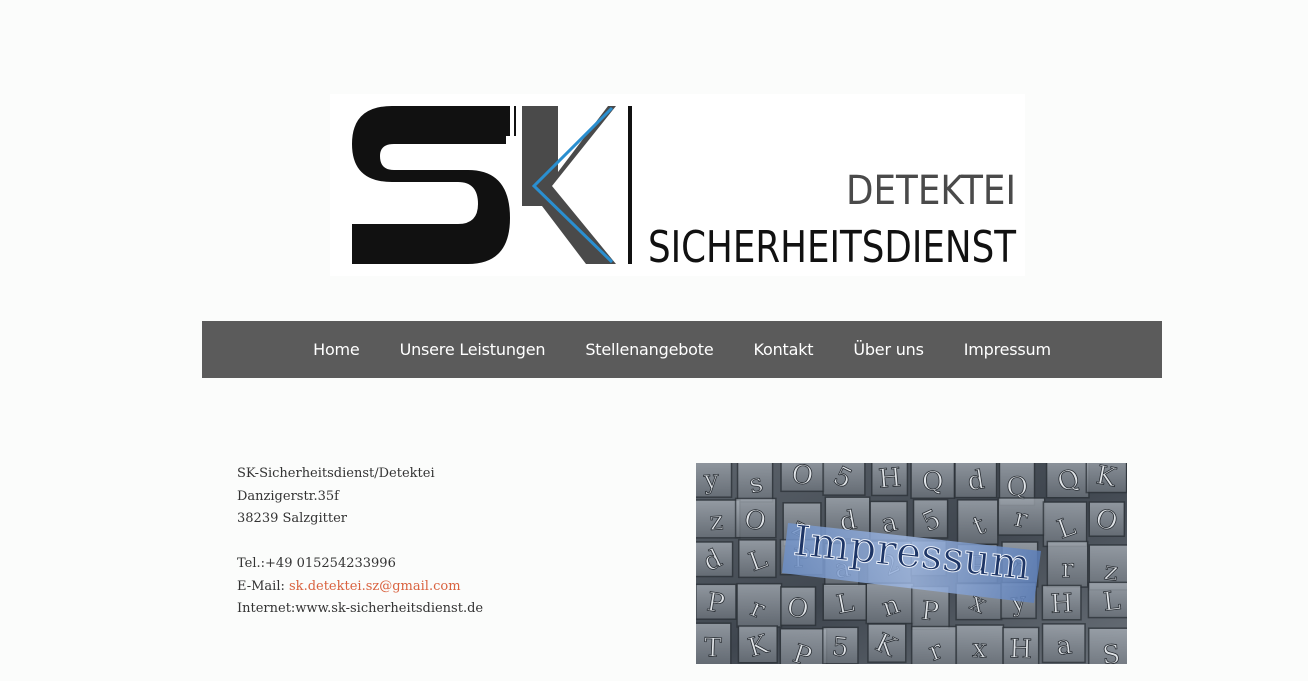 The image size is (1308, 681). What do you see at coordinates (375, 586) in the screenshot?
I see `email-link: sk.detektei.sz@gmail.com` at bounding box center [375, 586].